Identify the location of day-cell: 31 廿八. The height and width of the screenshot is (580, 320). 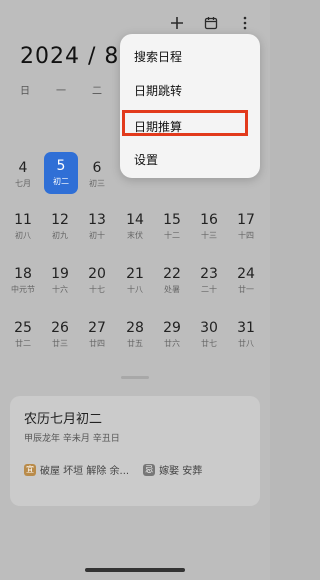
(246, 335).